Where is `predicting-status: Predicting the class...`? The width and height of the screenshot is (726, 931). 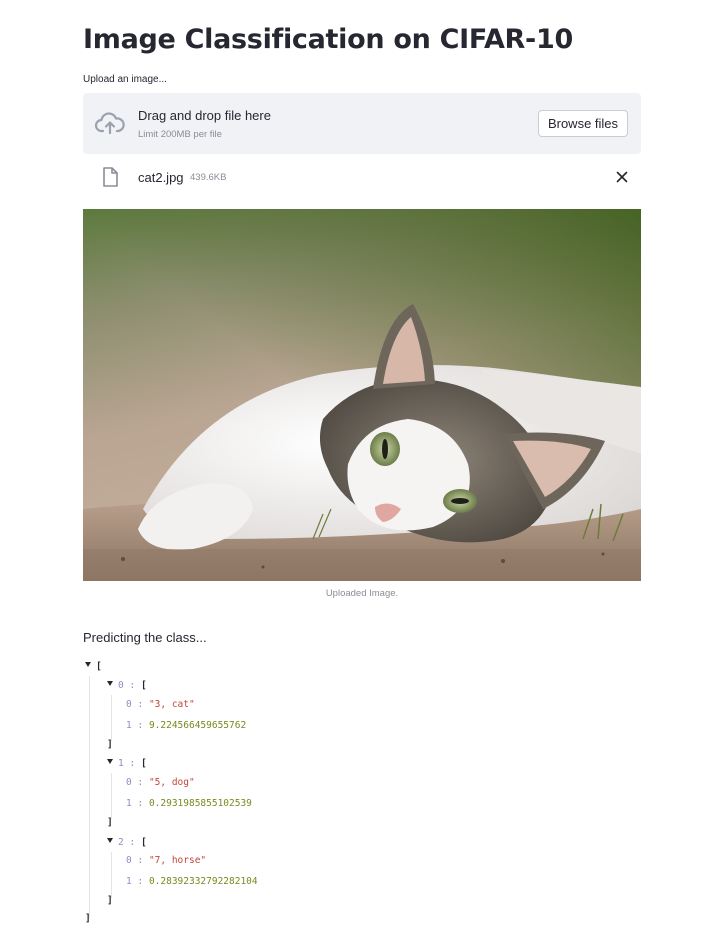 predicting-status: Predicting the class... is located at coordinates (145, 637).